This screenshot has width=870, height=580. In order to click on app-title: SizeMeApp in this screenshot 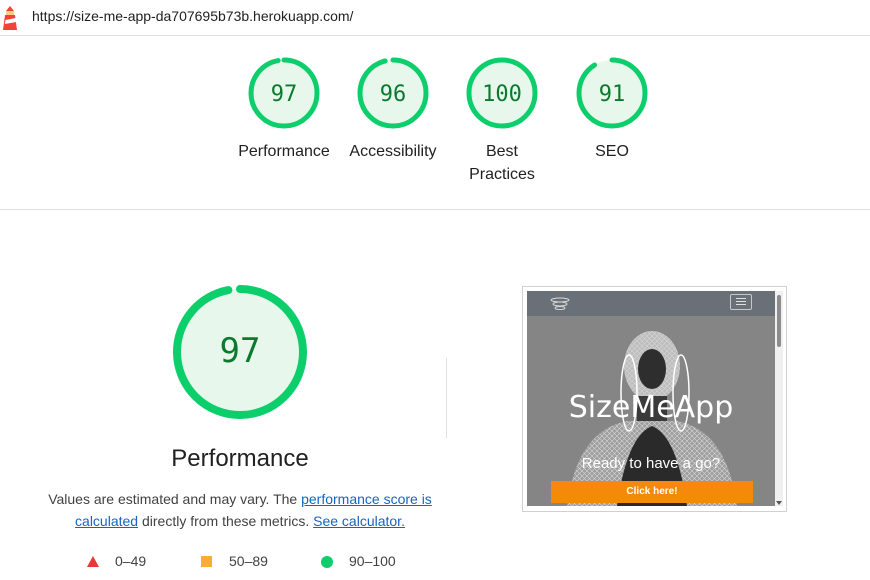, I will do `click(651, 407)`.